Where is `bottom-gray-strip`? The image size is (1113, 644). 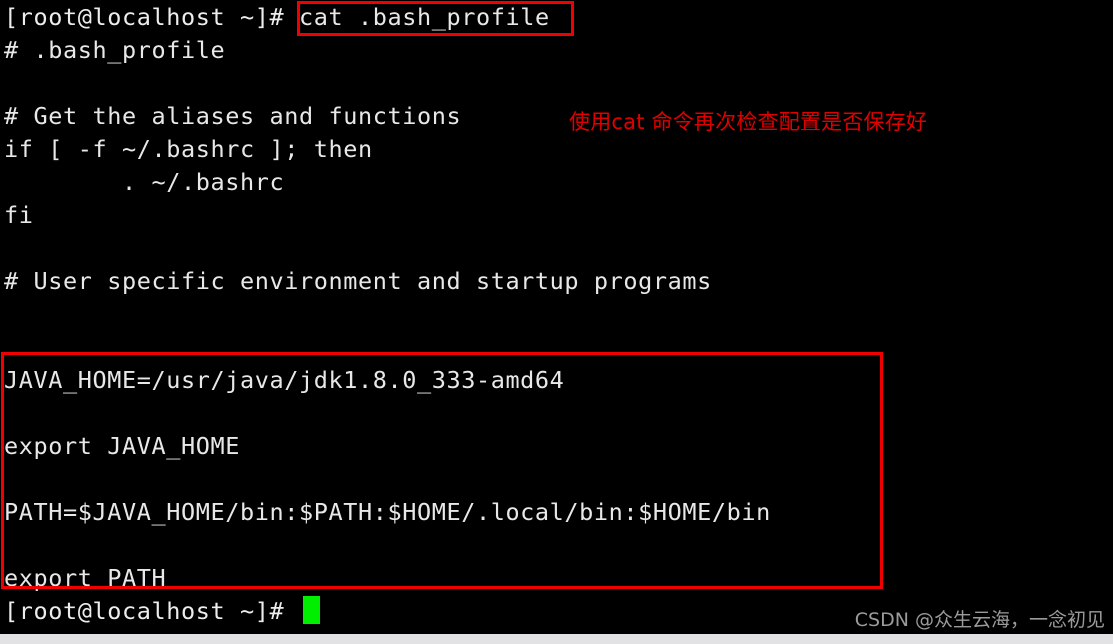 bottom-gray-strip is located at coordinates (556, 639).